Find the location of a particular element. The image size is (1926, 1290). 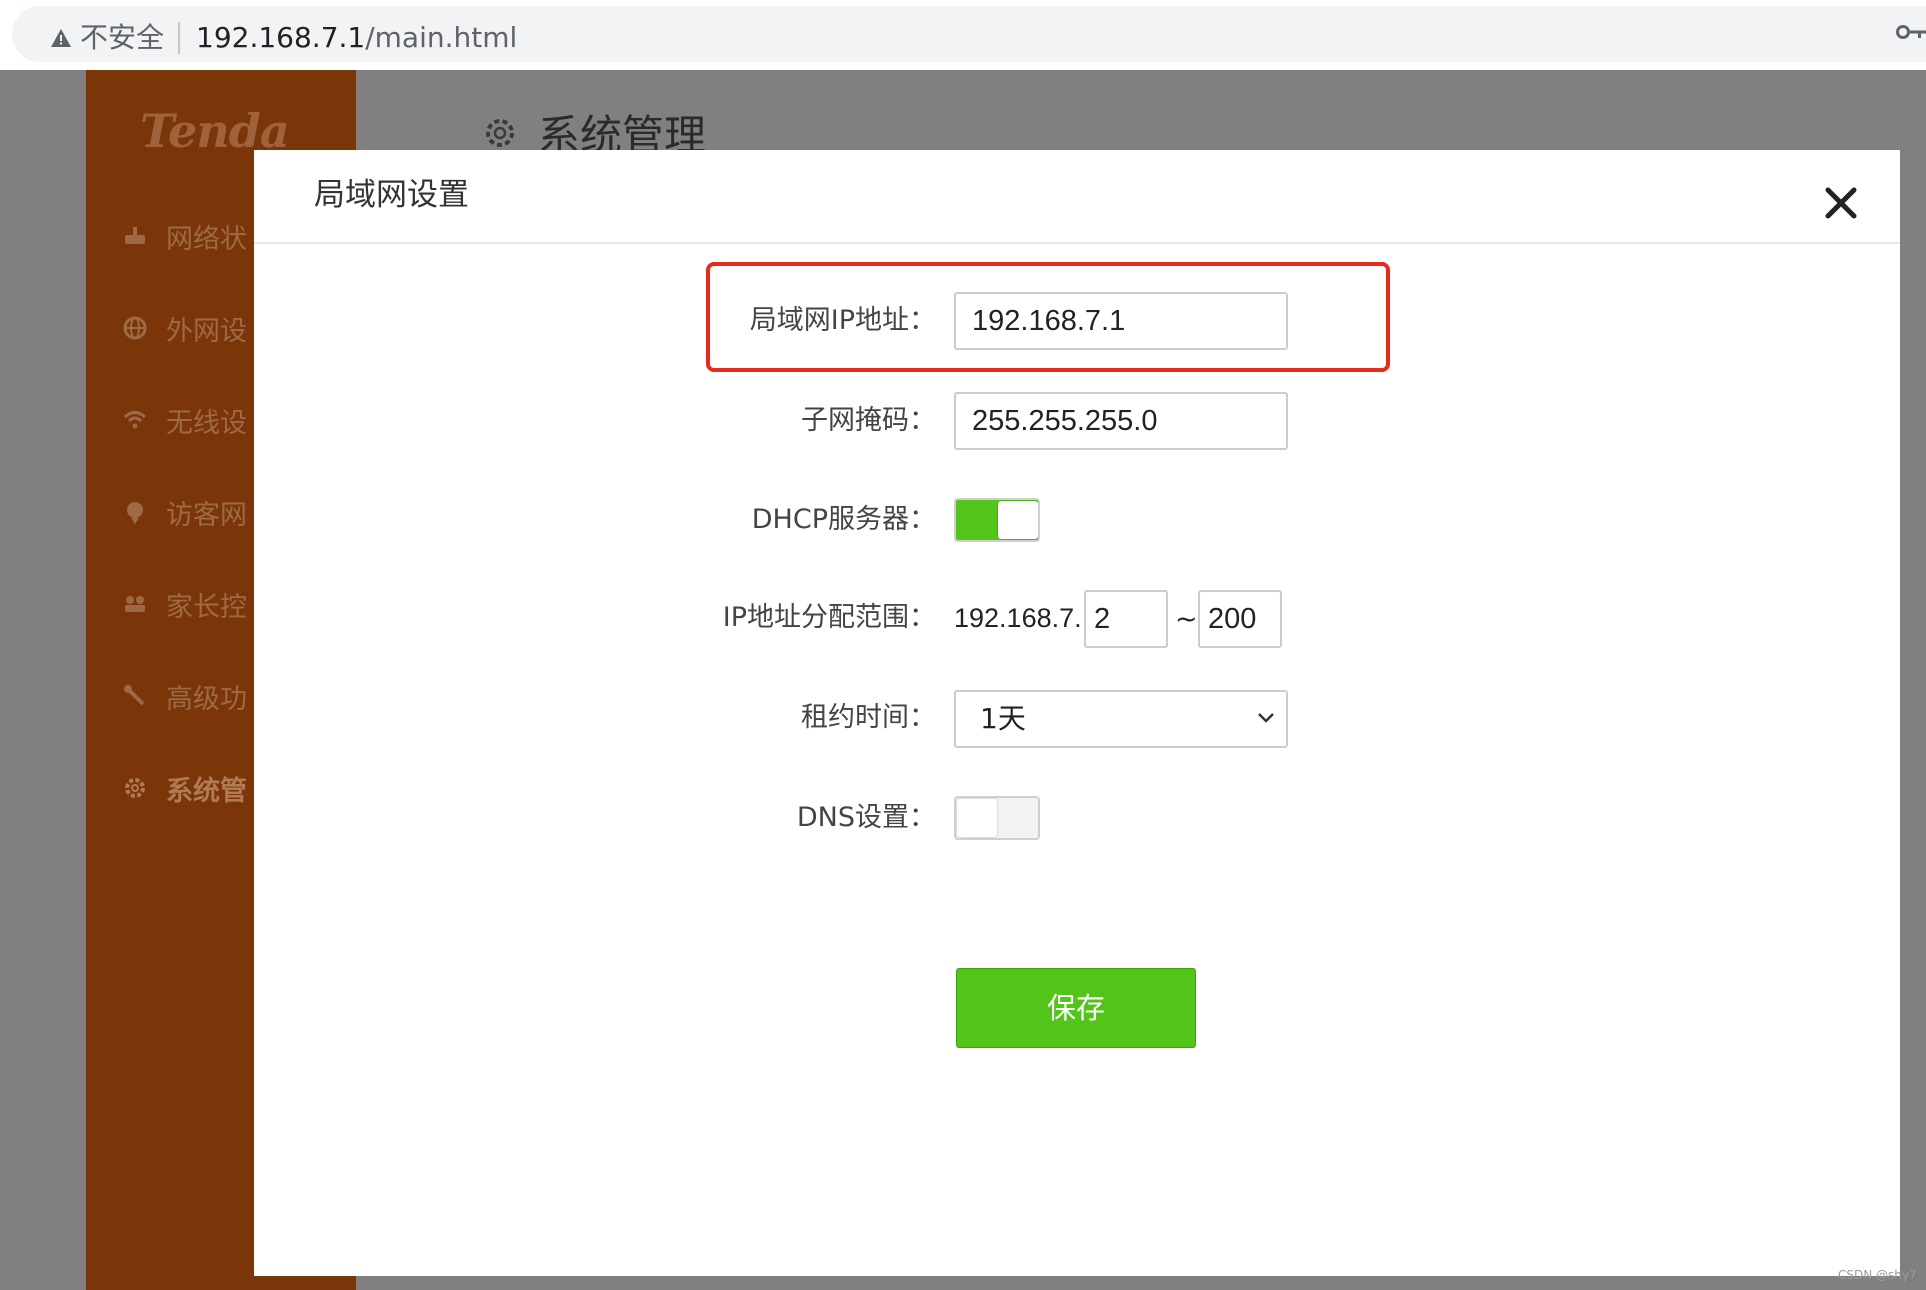

sidebar-item-guest: 访客网 is located at coordinates (184, 512).